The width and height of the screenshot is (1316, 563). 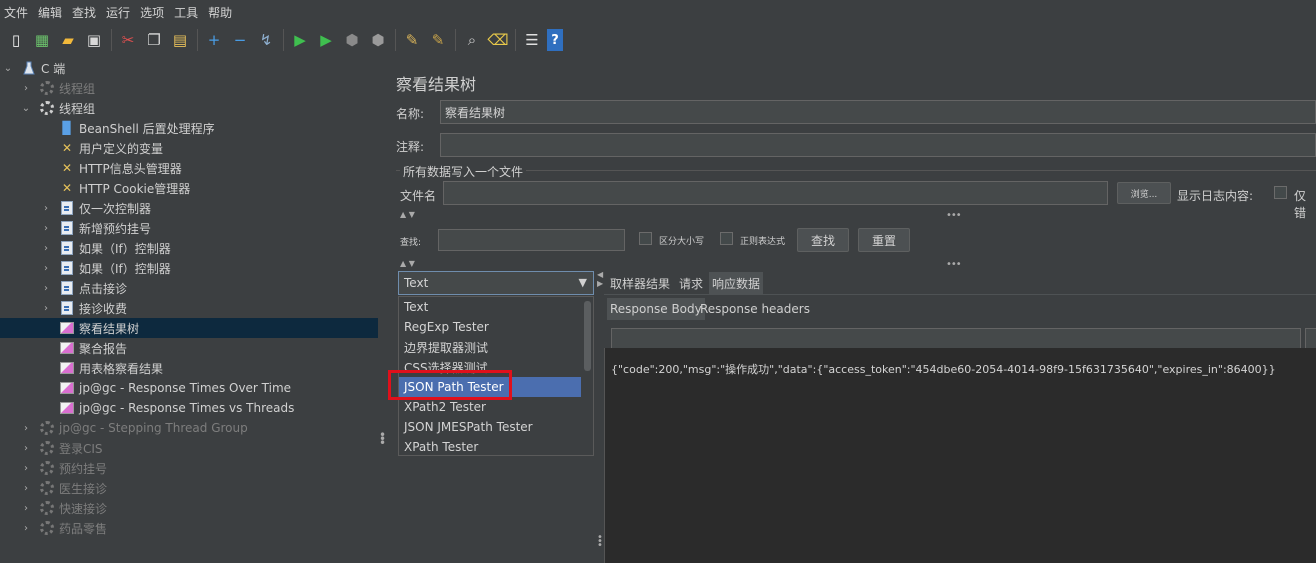 I want to click on response-search-input, so click(x=956, y=339).